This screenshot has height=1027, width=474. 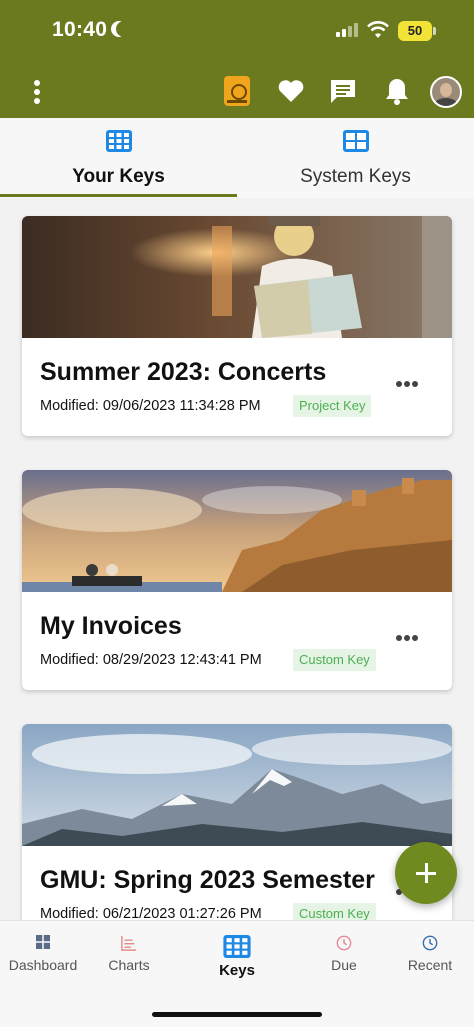 What do you see at coordinates (237, 785) in the screenshot?
I see `card-image-mountains` at bounding box center [237, 785].